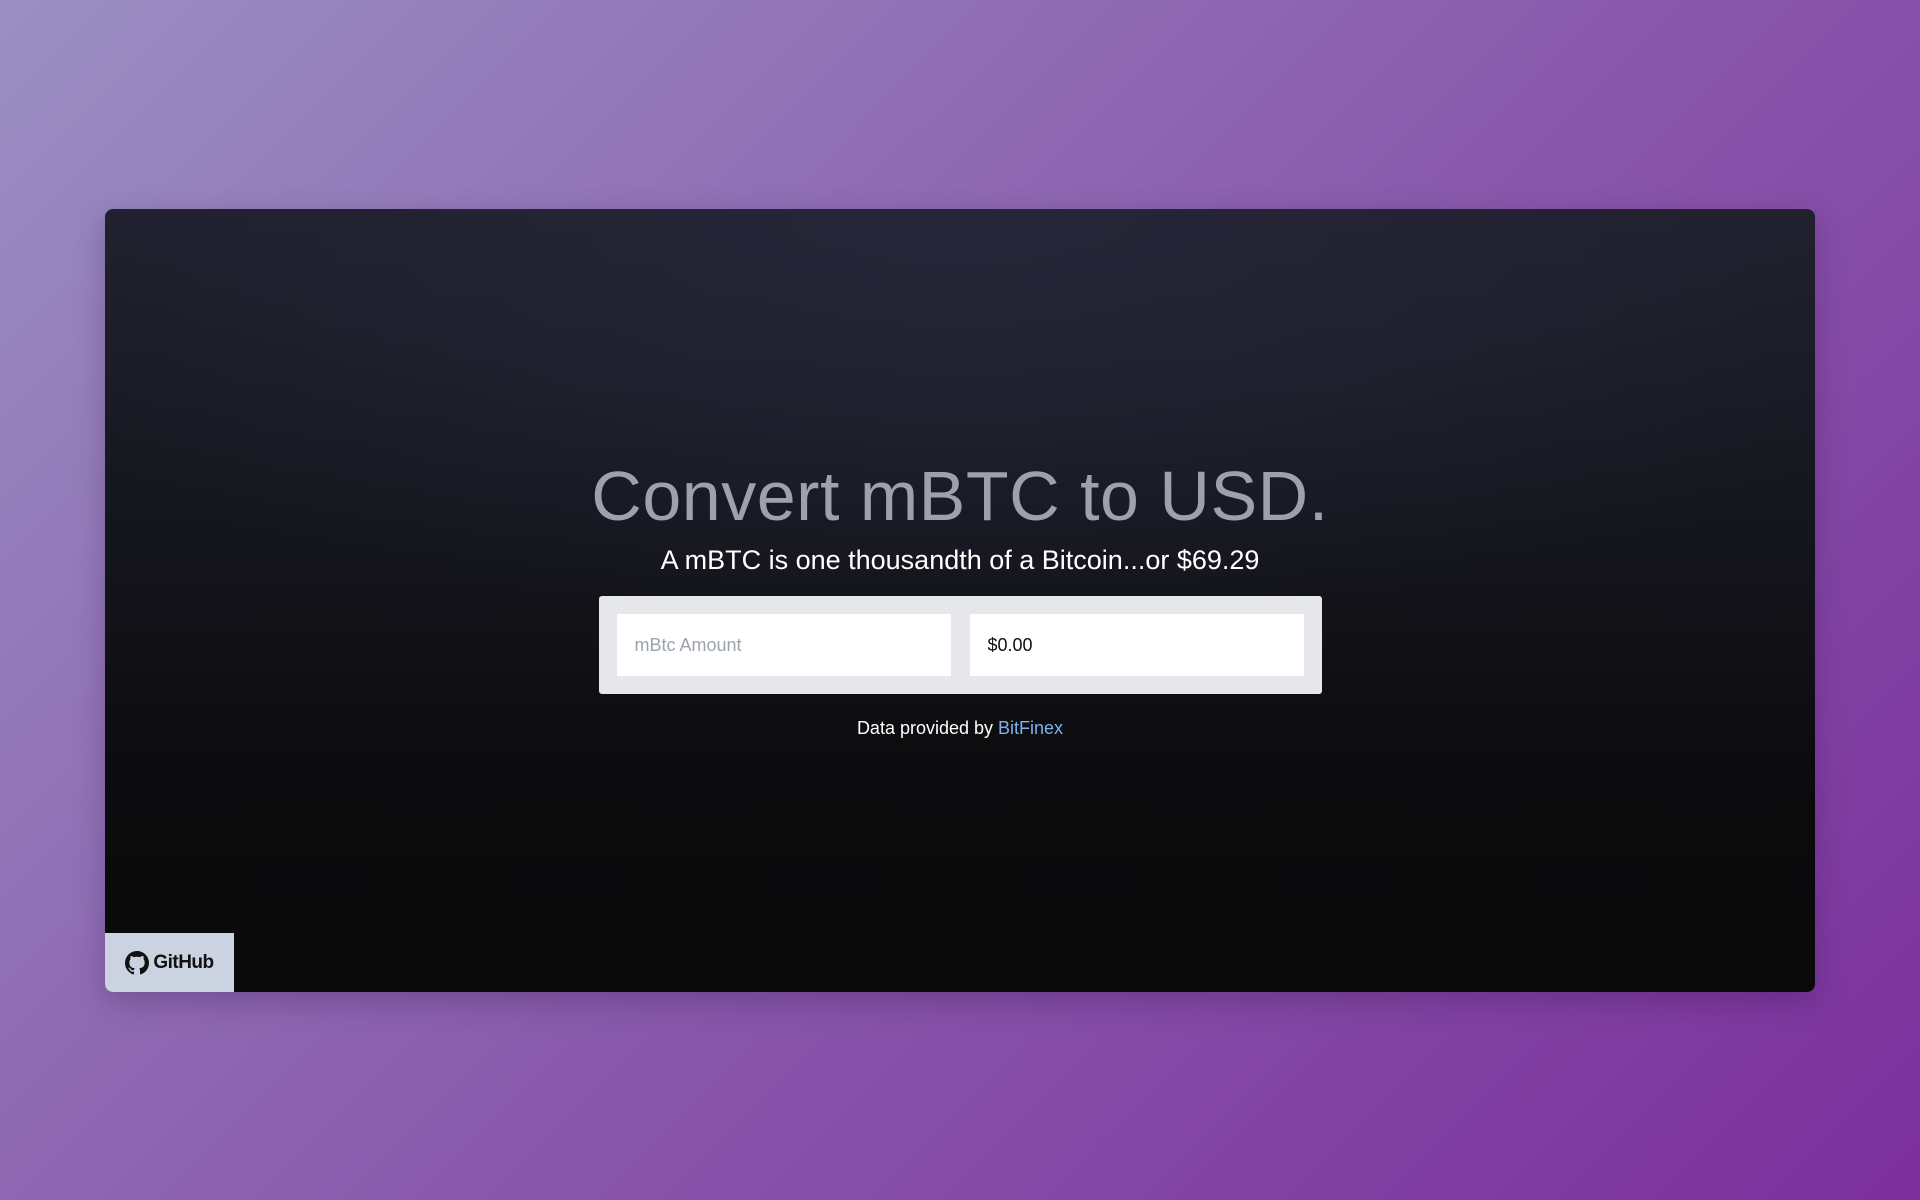  Describe the element at coordinates (783, 645) in the screenshot. I see `mbtc-amount-input` at that location.